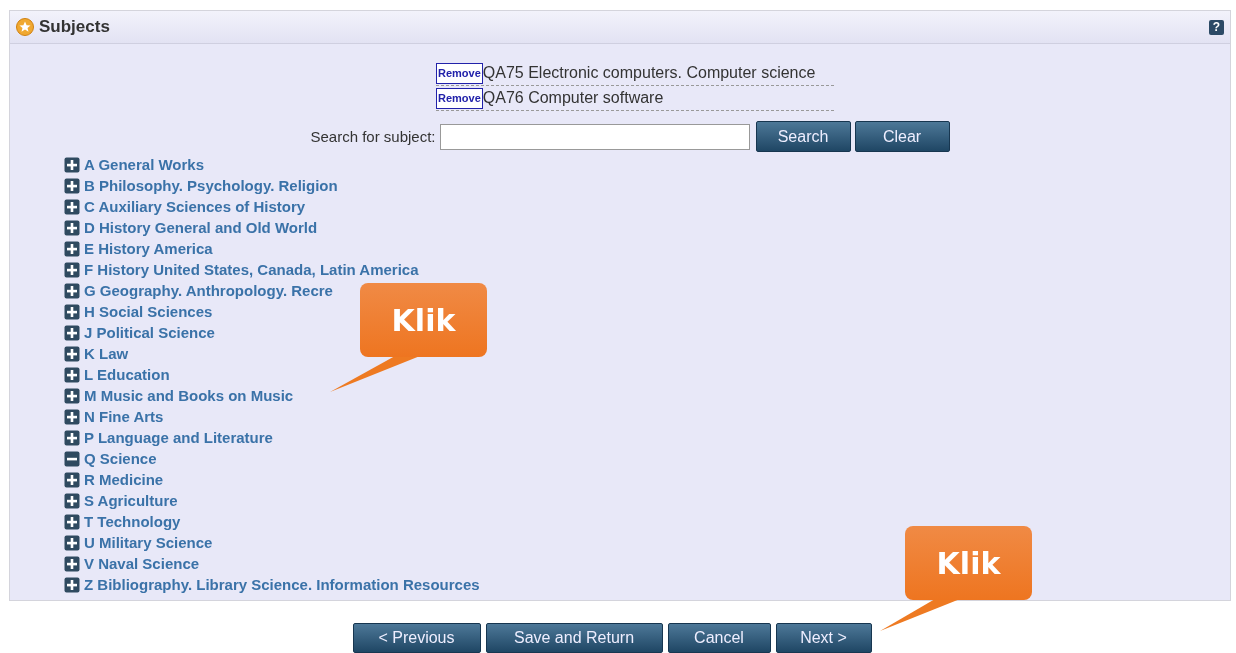  Describe the element at coordinates (142, 563) in the screenshot. I see `subject-link: V Naval Science` at that location.